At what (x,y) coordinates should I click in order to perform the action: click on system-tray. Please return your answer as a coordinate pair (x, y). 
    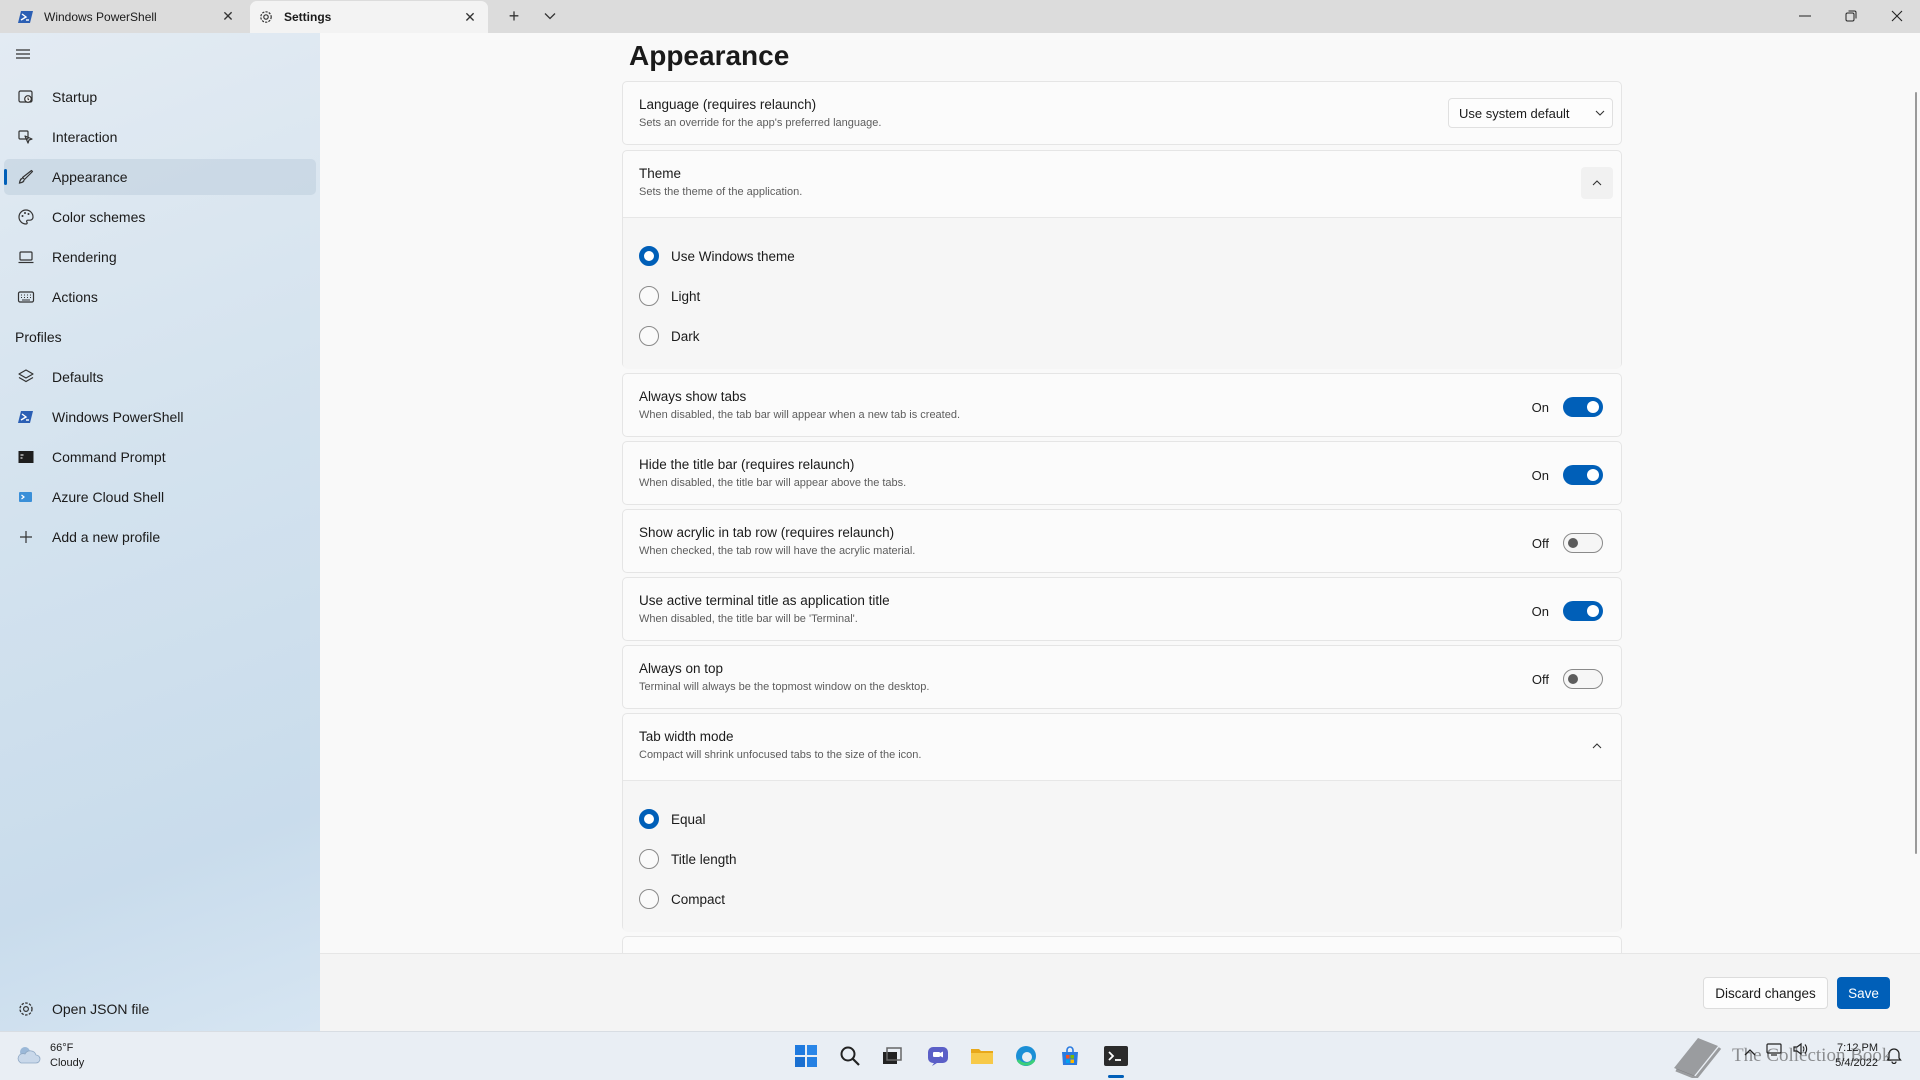
    Looking at the image, I should click on (1776, 1050).